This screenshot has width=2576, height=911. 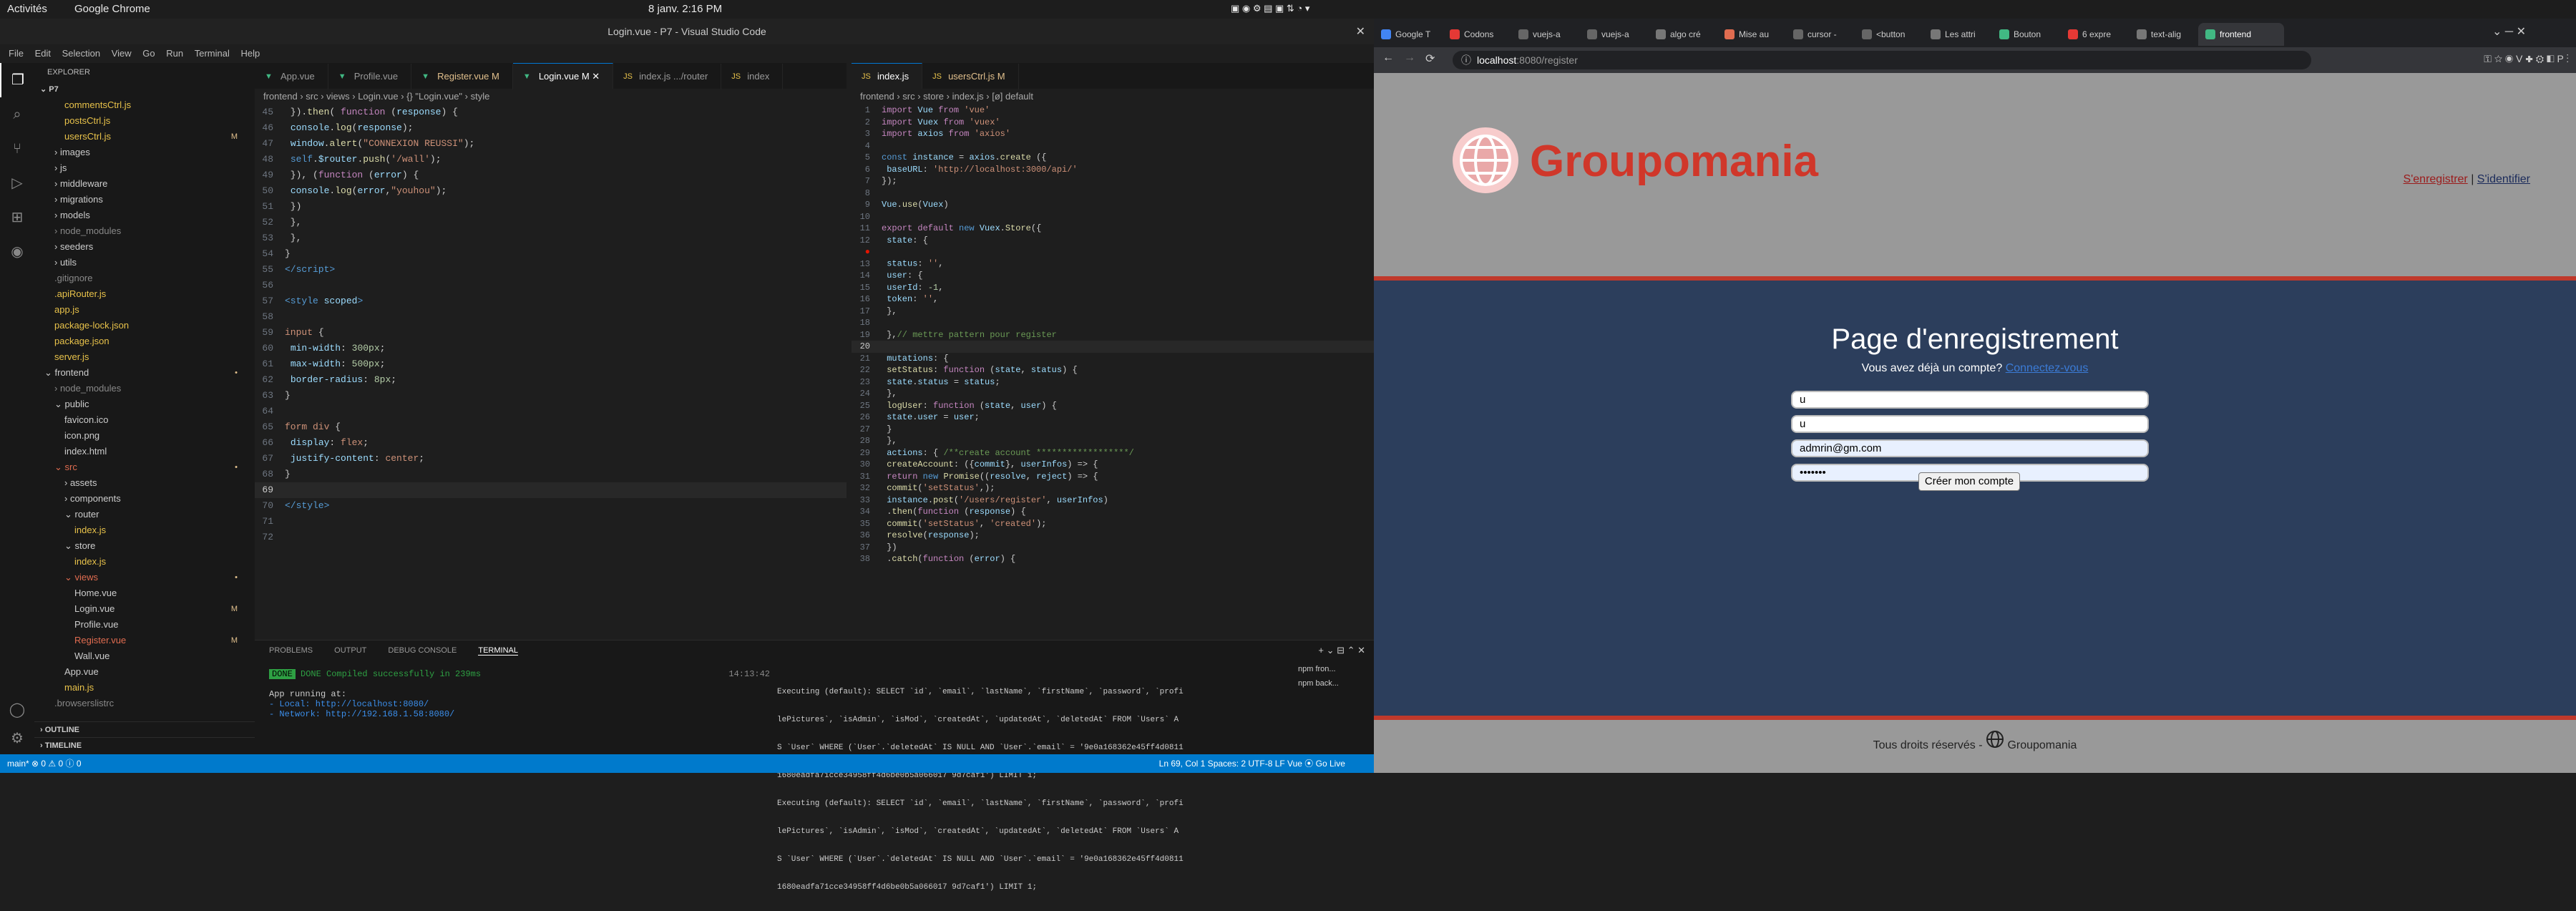 I want to click on tree-item: › middleware, so click(x=144, y=184).